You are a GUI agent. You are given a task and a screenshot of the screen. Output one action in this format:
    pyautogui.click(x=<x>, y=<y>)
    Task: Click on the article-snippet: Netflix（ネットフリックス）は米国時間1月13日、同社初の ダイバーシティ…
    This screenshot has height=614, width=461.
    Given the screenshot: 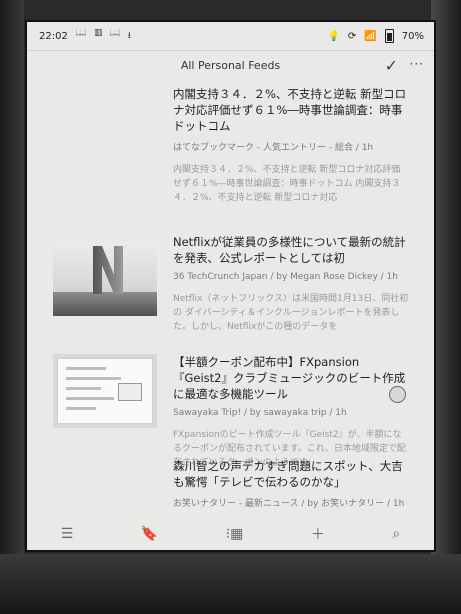 What is the action you would take?
    pyautogui.click(x=291, y=313)
    